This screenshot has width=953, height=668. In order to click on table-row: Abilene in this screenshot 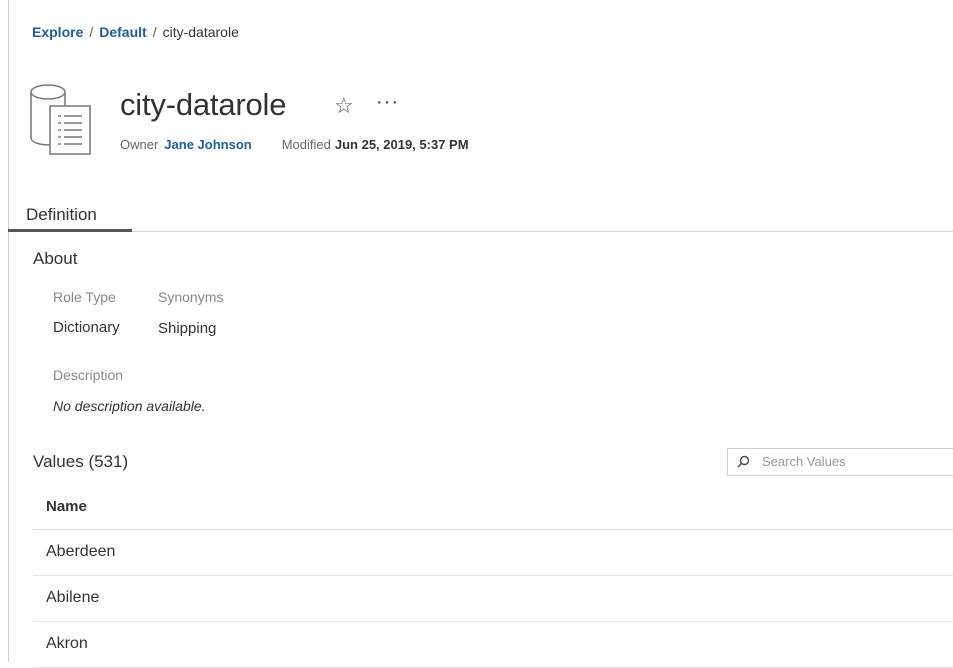, I will do `click(493, 599)`.